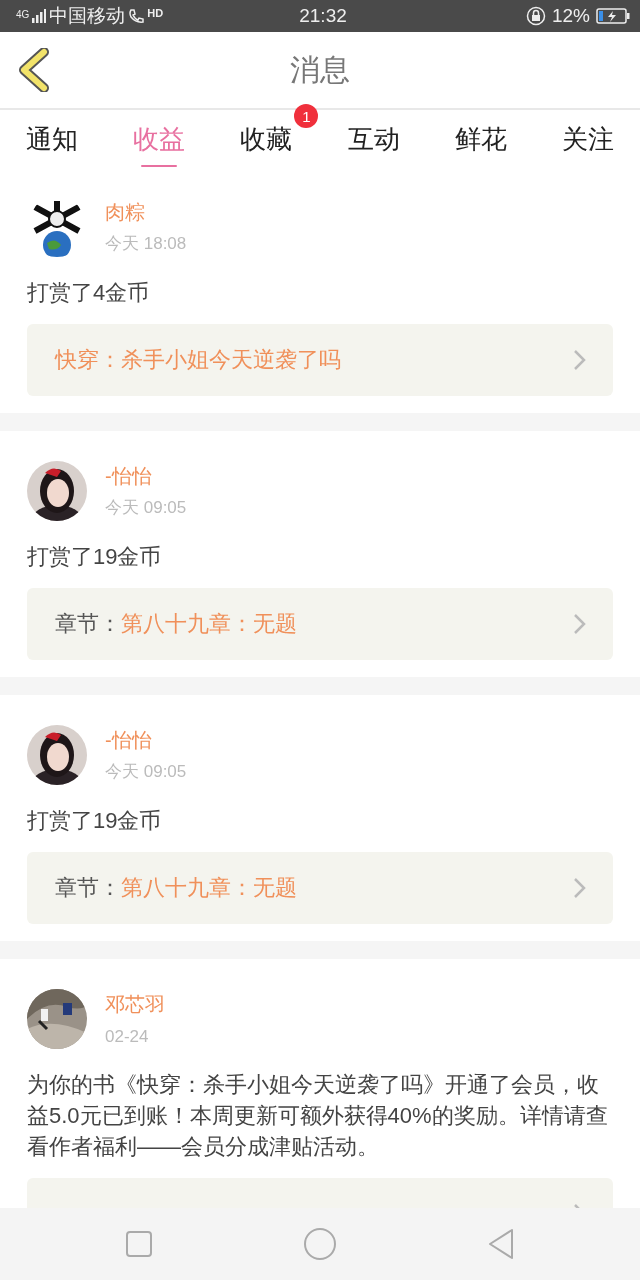 The height and width of the screenshot is (1280, 640). I want to click on message-text: 为你的书《快穿：杀手小姐今天逆袭了吗》开通了会员，收益5.0元已到账！本周更新可额外获得40%的奖励。详情请查看作者福利——会员分成津贴活动。, so click(318, 1116).